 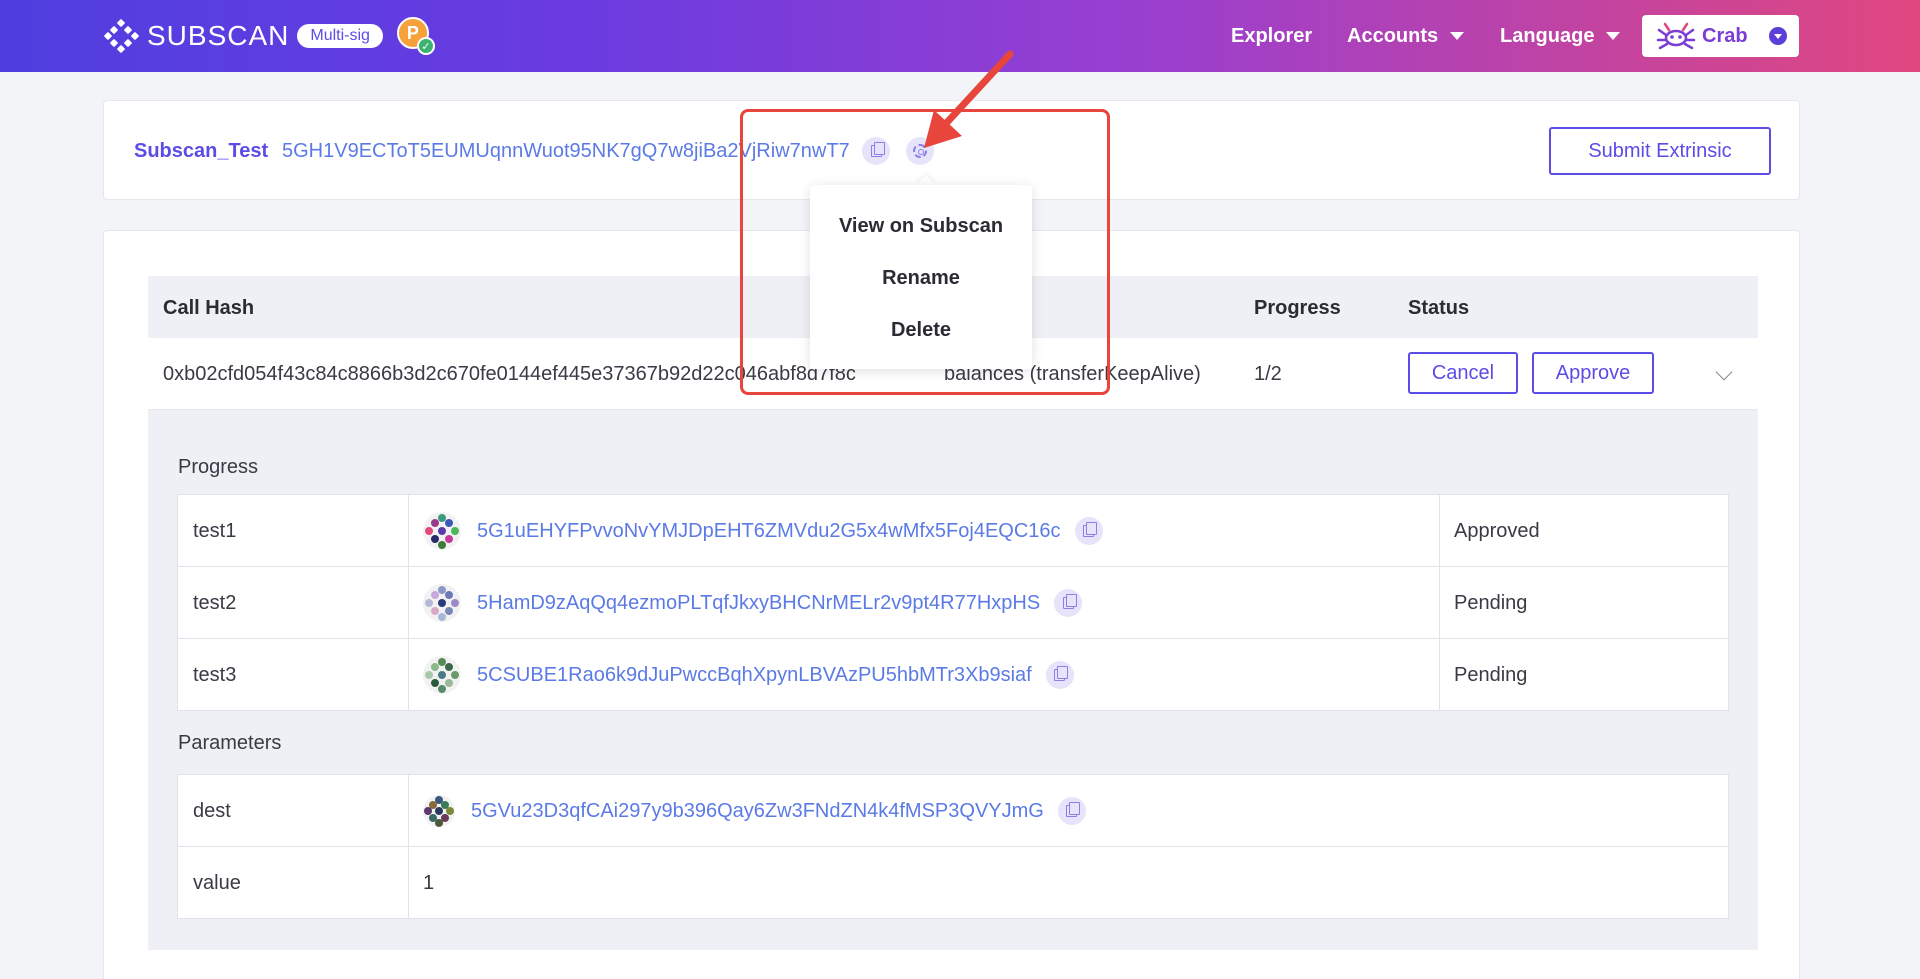 What do you see at coordinates (218, 35) in the screenshot?
I see `brand-name: SUBSCAN` at bounding box center [218, 35].